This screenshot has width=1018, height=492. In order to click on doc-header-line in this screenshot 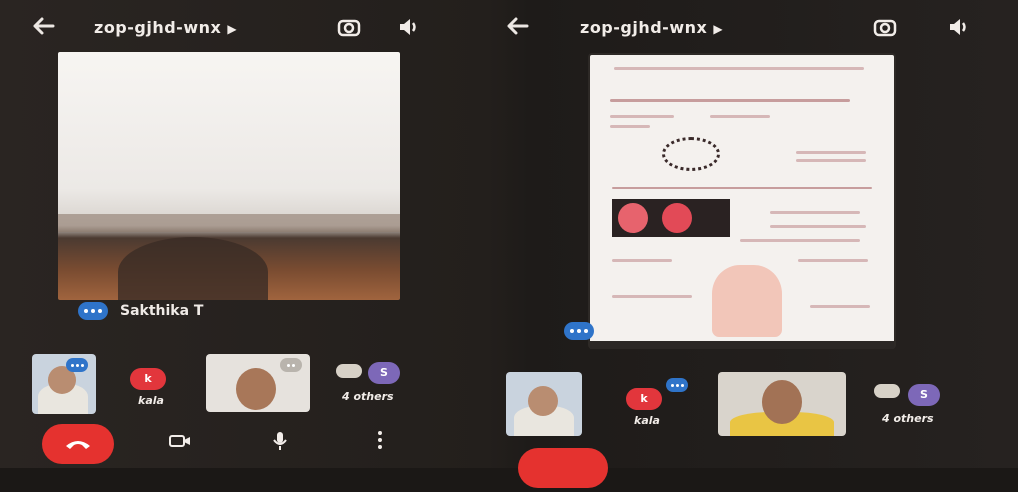, I will do `click(739, 68)`.